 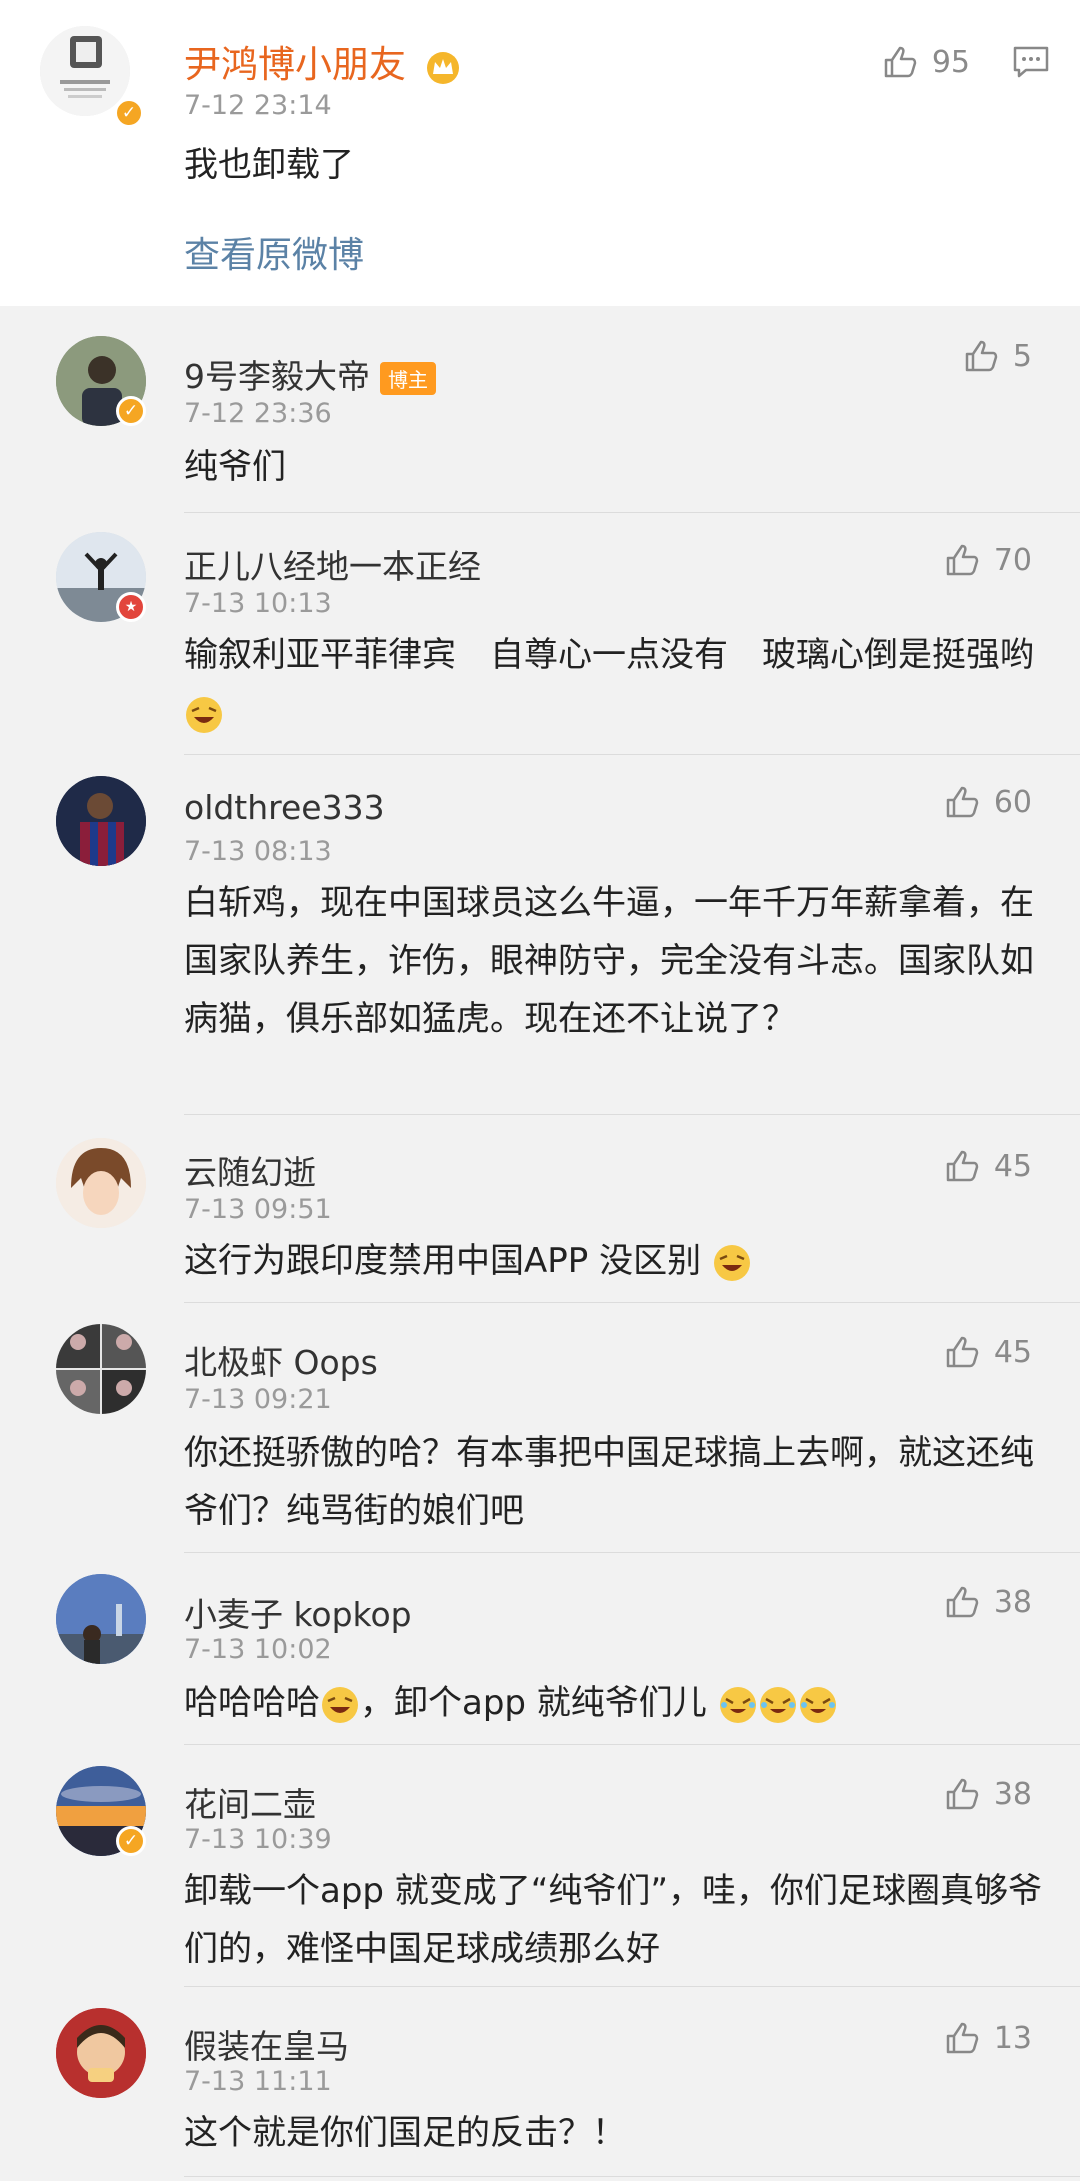 What do you see at coordinates (258, 1399) in the screenshot?
I see `comment-time: 7-13 09:21` at bounding box center [258, 1399].